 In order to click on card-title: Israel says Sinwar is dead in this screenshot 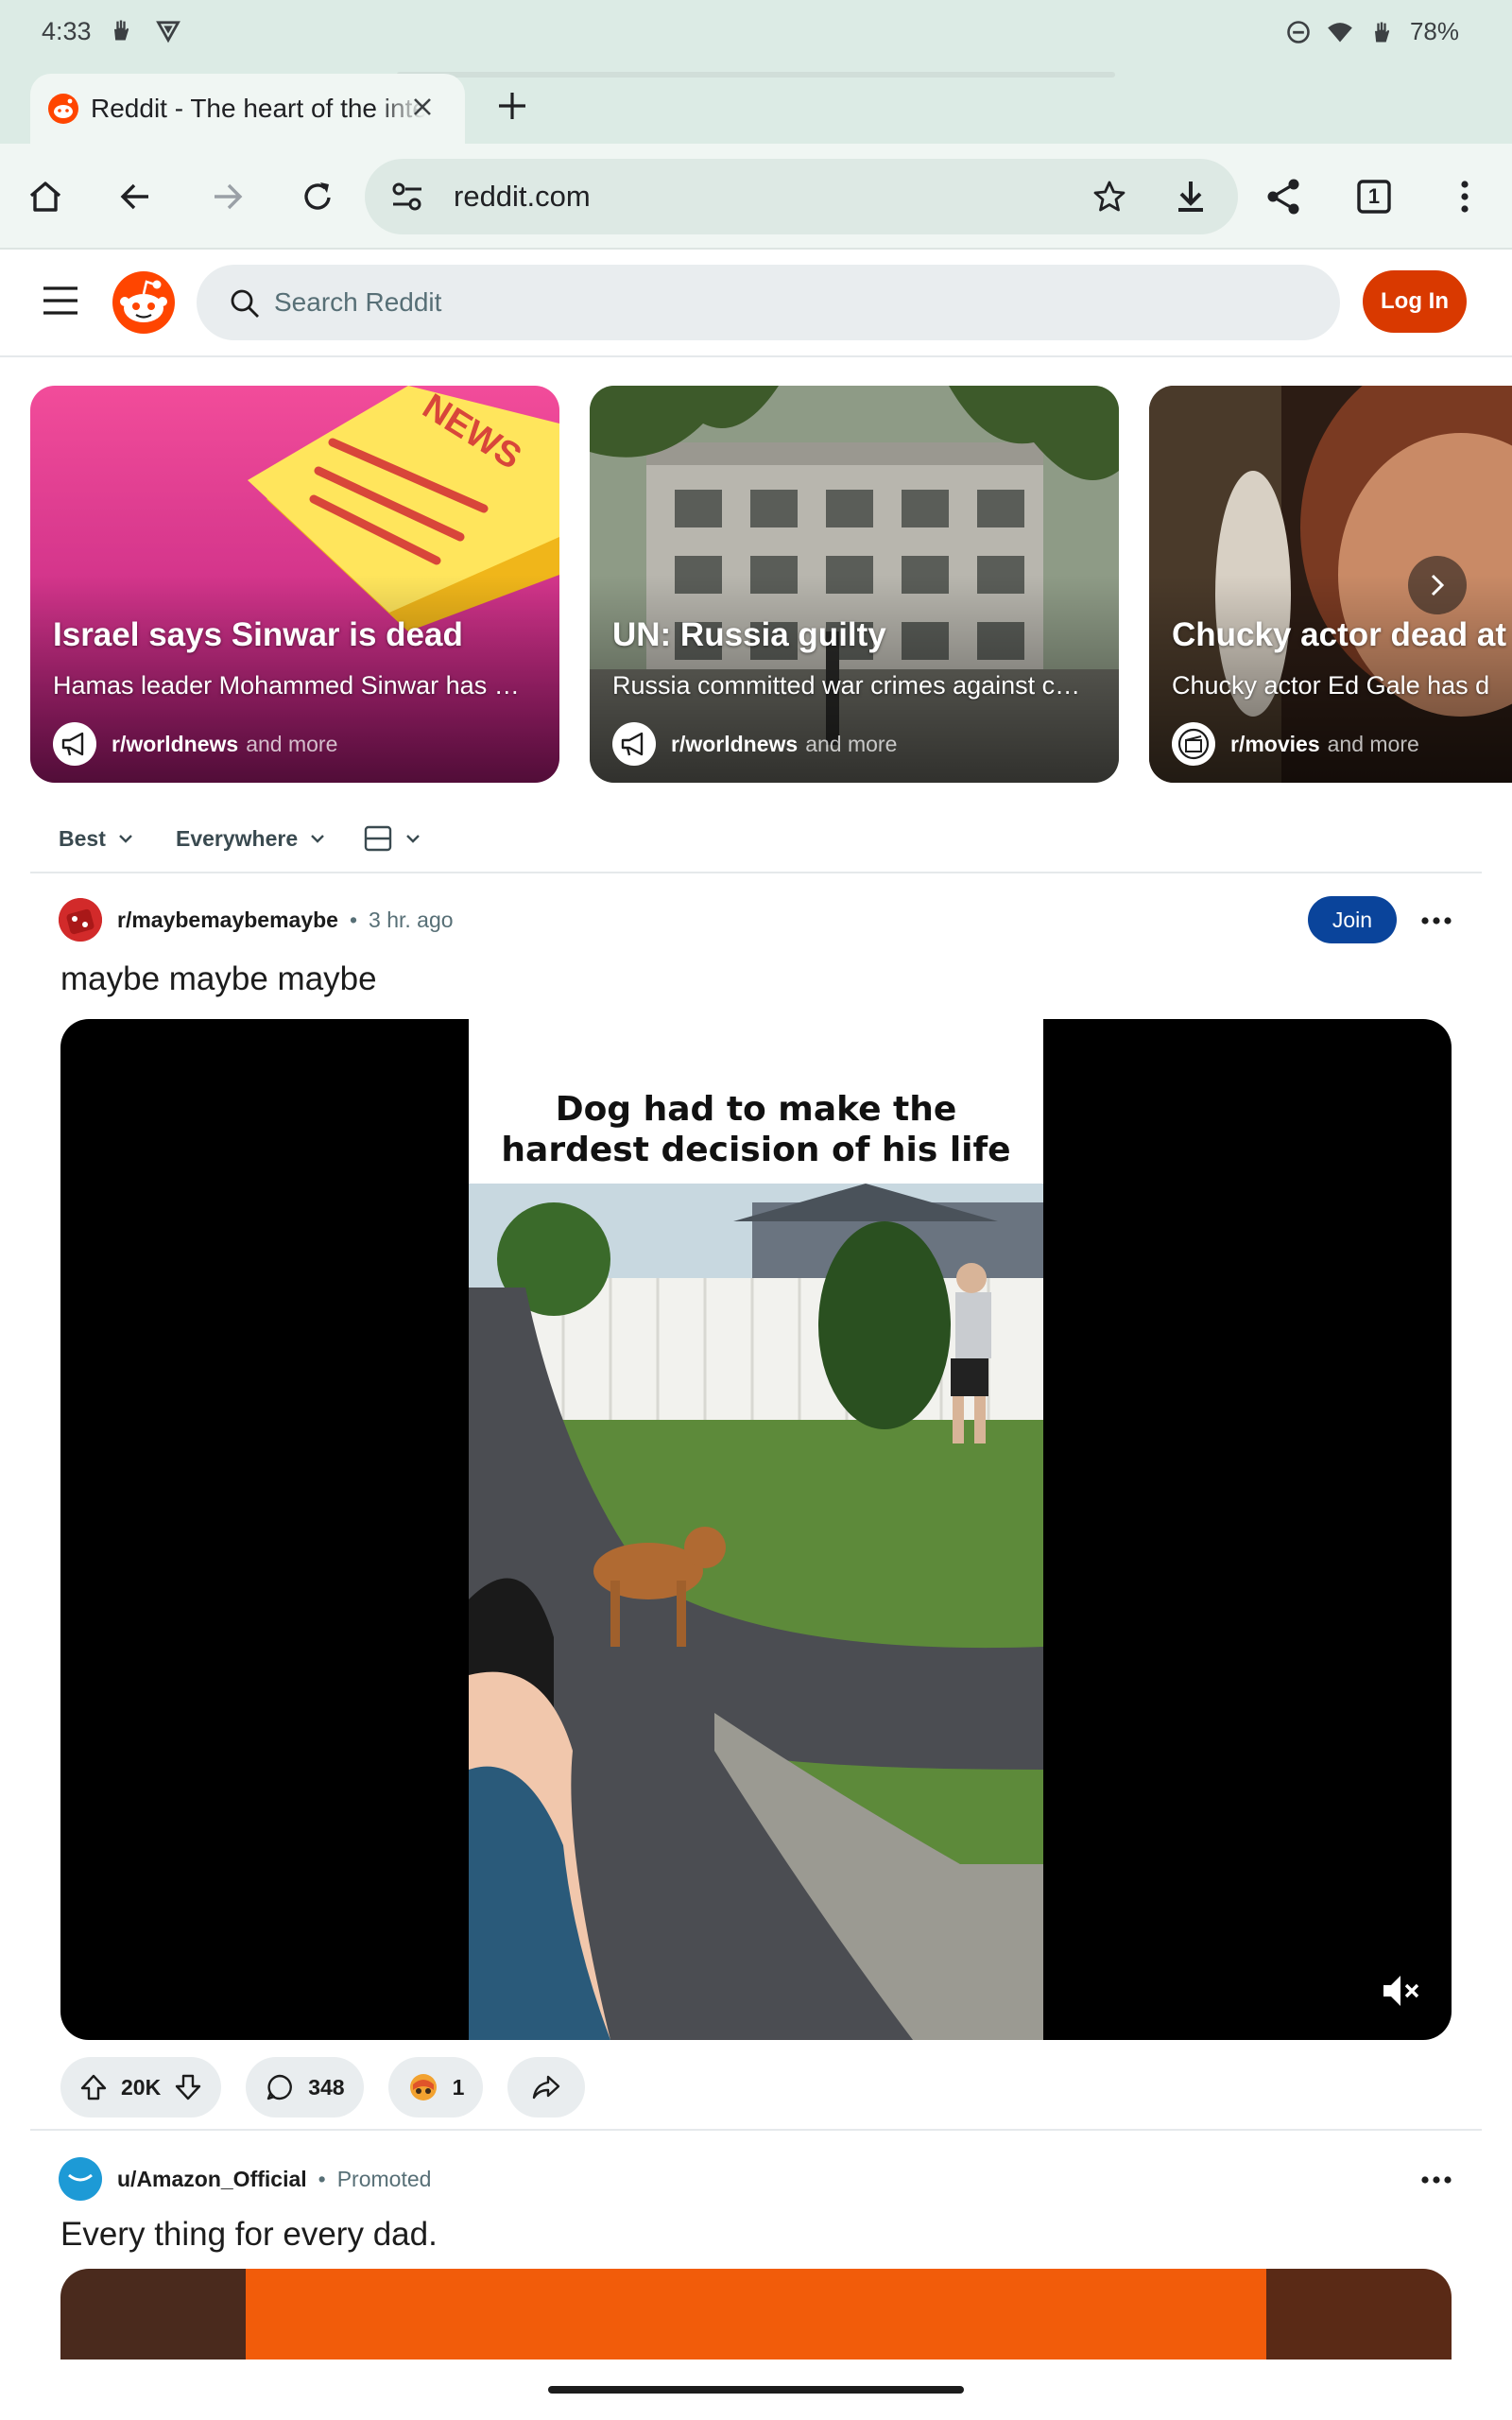, I will do `click(258, 634)`.